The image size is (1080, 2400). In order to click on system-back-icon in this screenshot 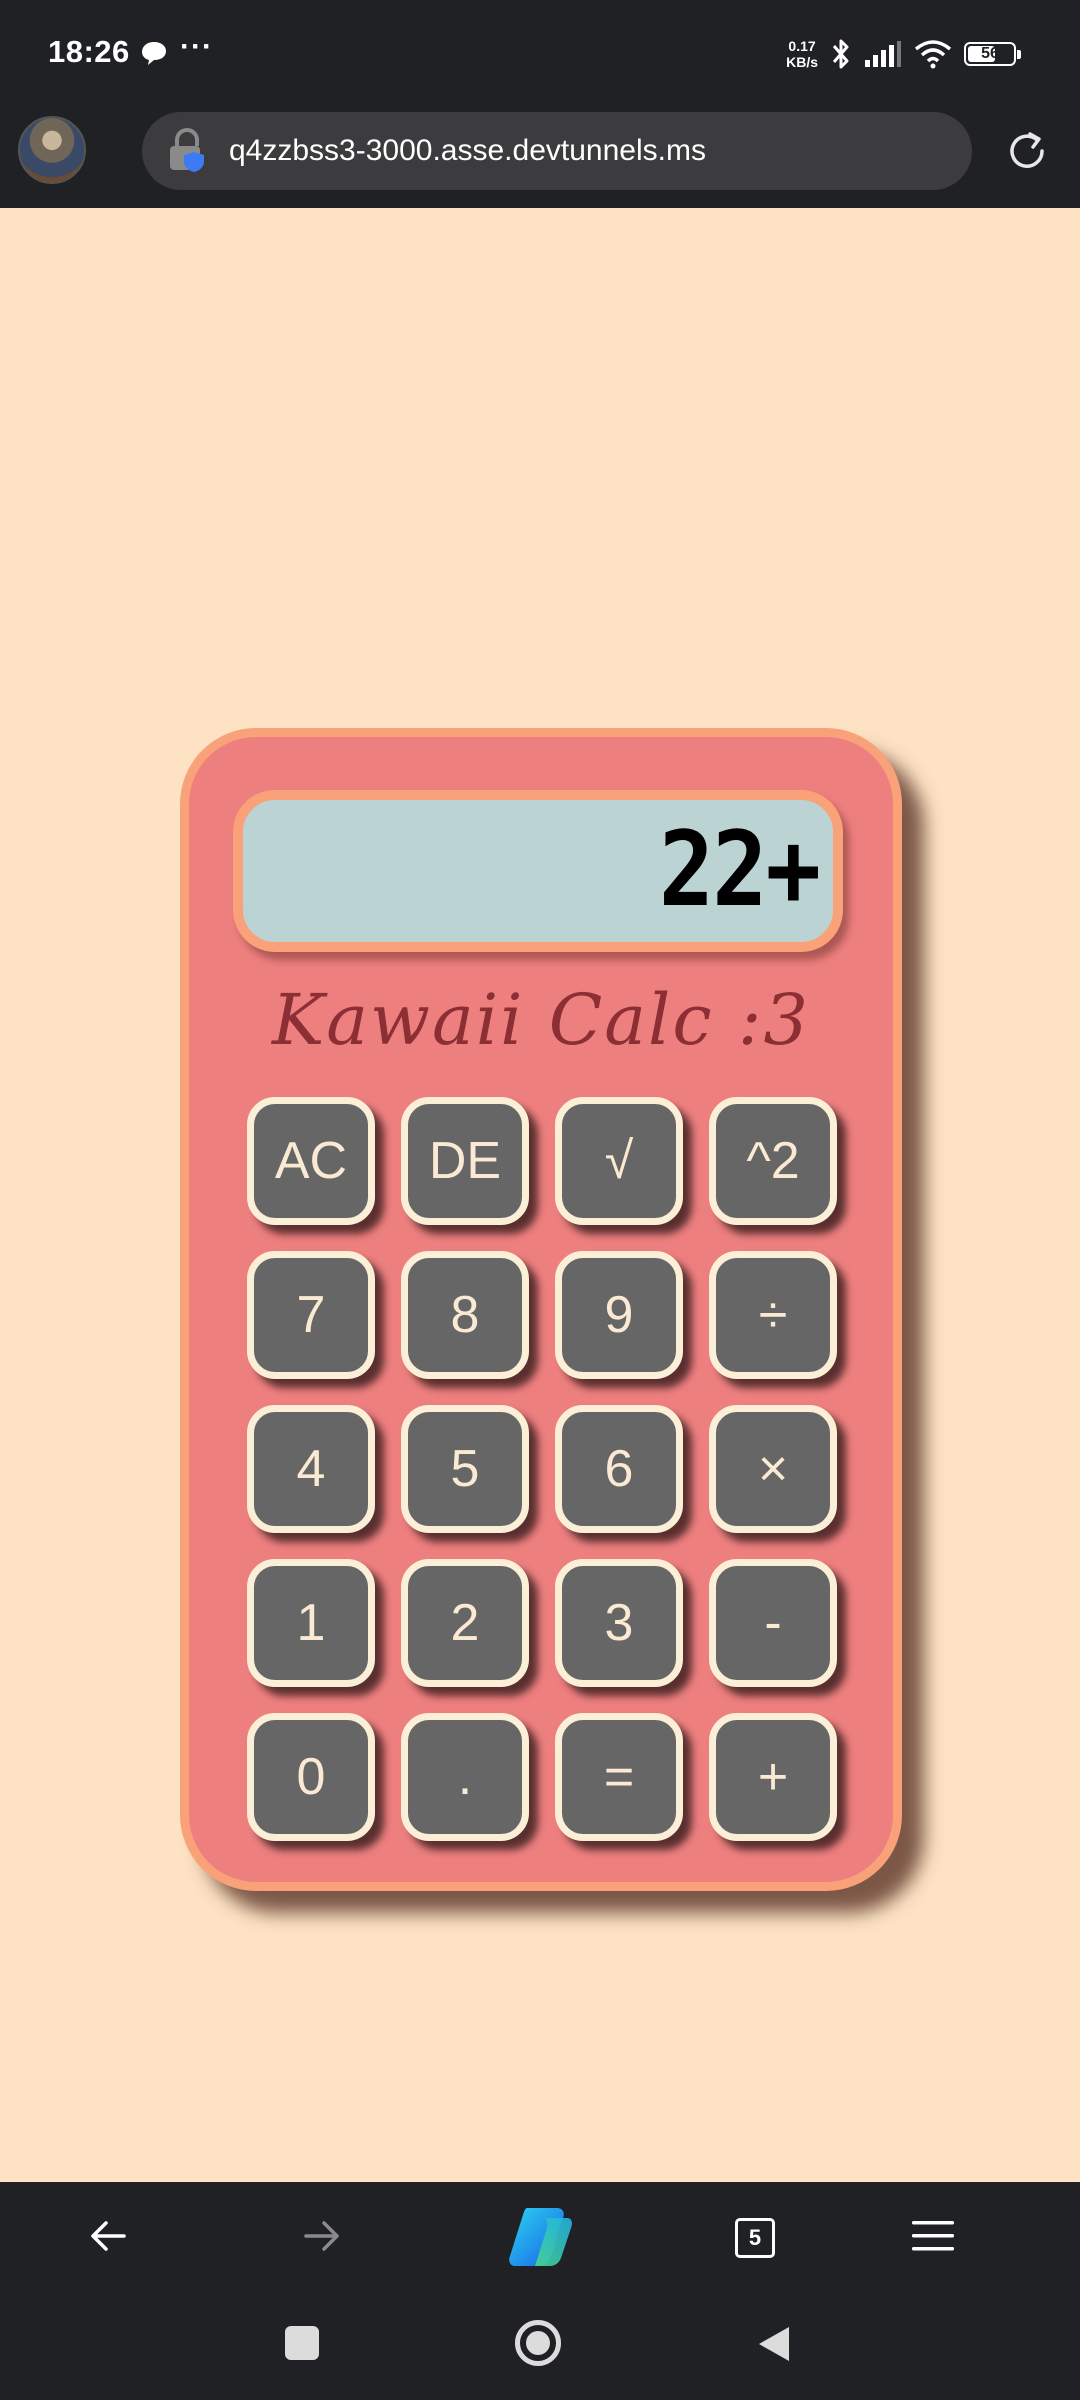, I will do `click(774, 2344)`.